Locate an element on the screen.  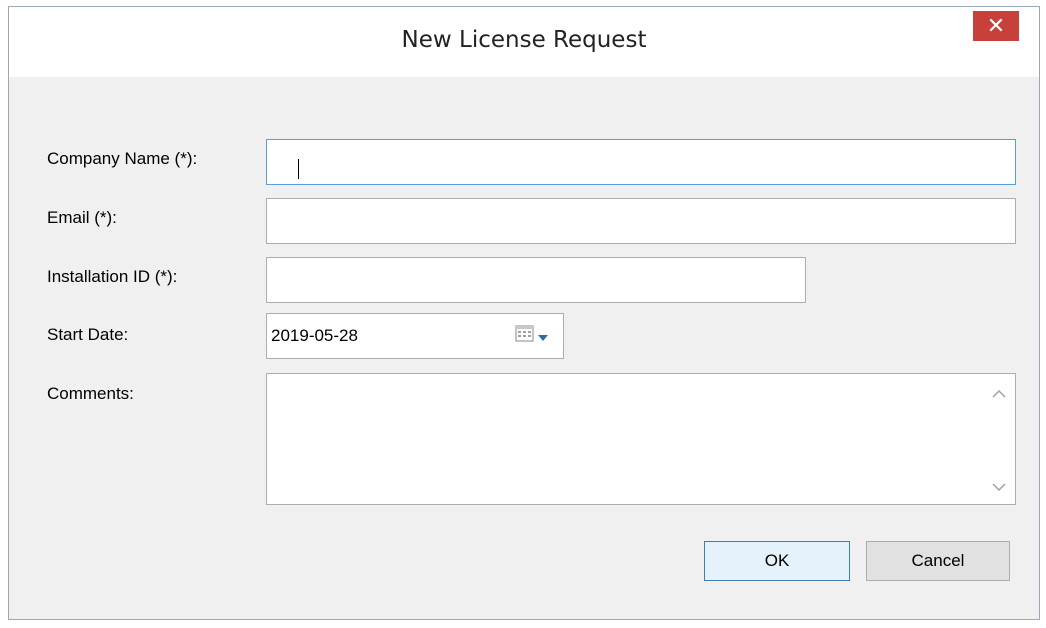
chevron-up-icon is located at coordinates (999, 392).